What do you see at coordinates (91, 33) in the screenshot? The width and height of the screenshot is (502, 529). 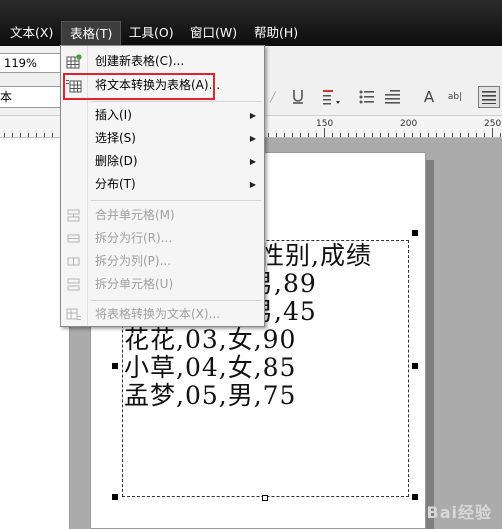 I see `menu-table: 表格(T)` at bounding box center [91, 33].